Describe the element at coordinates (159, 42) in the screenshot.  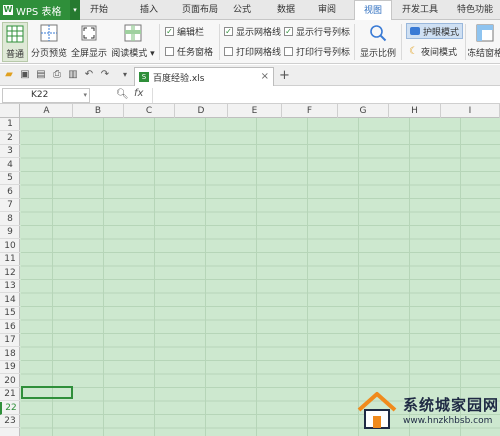
I see `ribbon-divider` at that location.